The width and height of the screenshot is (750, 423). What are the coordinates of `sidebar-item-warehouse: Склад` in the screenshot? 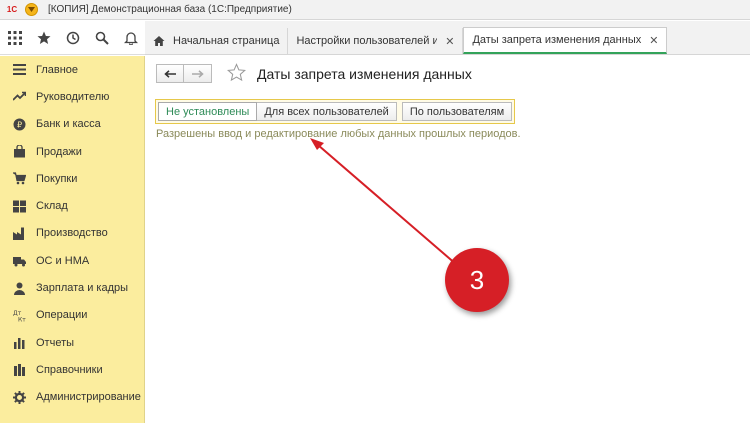 It's located at (72, 205).